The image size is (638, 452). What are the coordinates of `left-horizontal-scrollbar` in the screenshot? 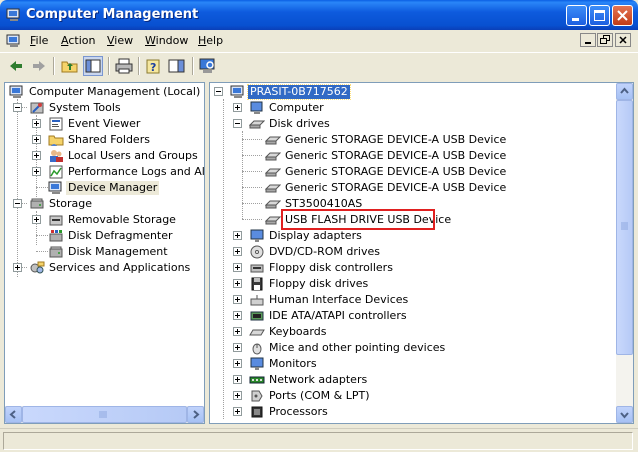 It's located at (104, 414).